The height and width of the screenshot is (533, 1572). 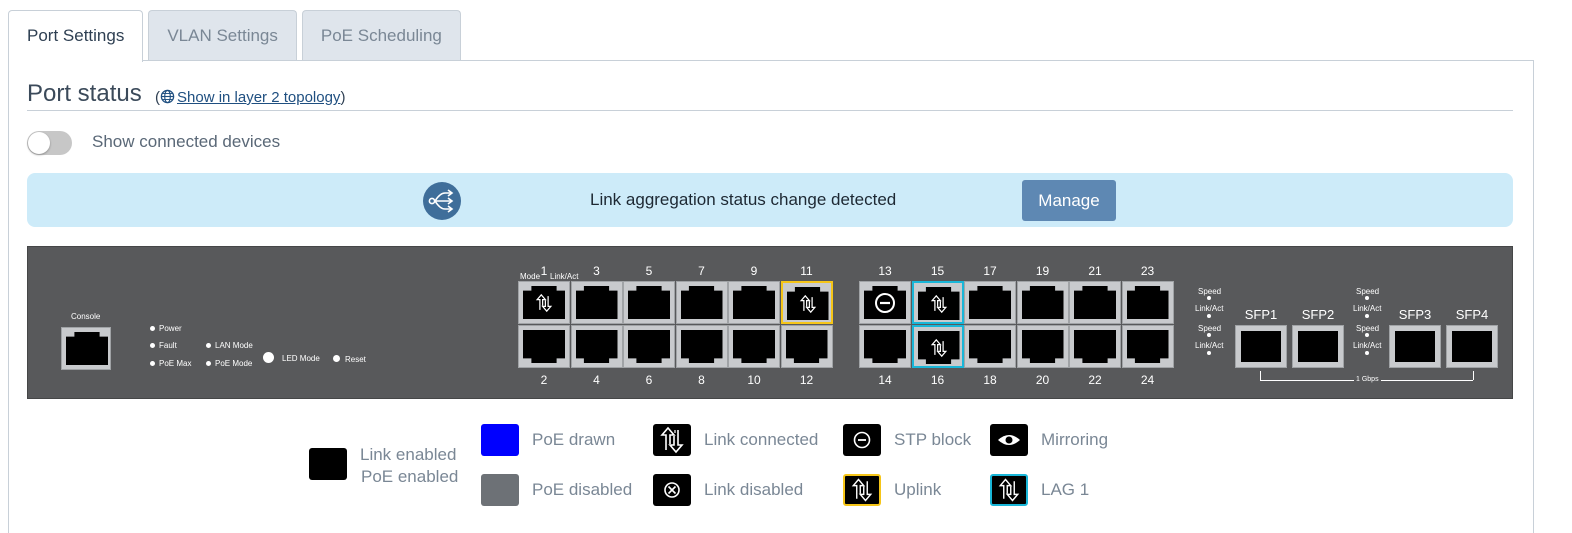 What do you see at coordinates (1368, 328) in the screenshot?
I see `sfp34-speed-label-2: Speed` at bounding box center [1368, 328].